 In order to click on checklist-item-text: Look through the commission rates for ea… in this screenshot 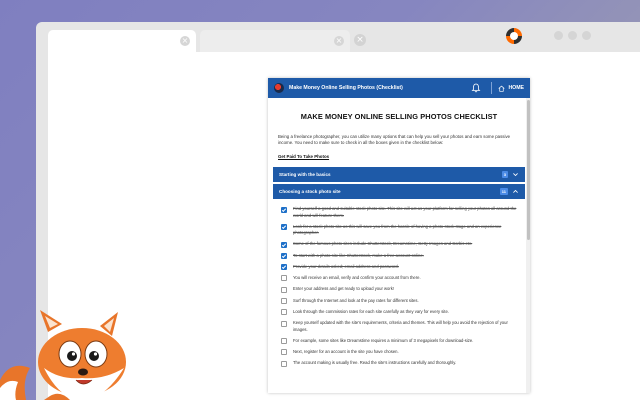, I will do `click(371, 311)`.